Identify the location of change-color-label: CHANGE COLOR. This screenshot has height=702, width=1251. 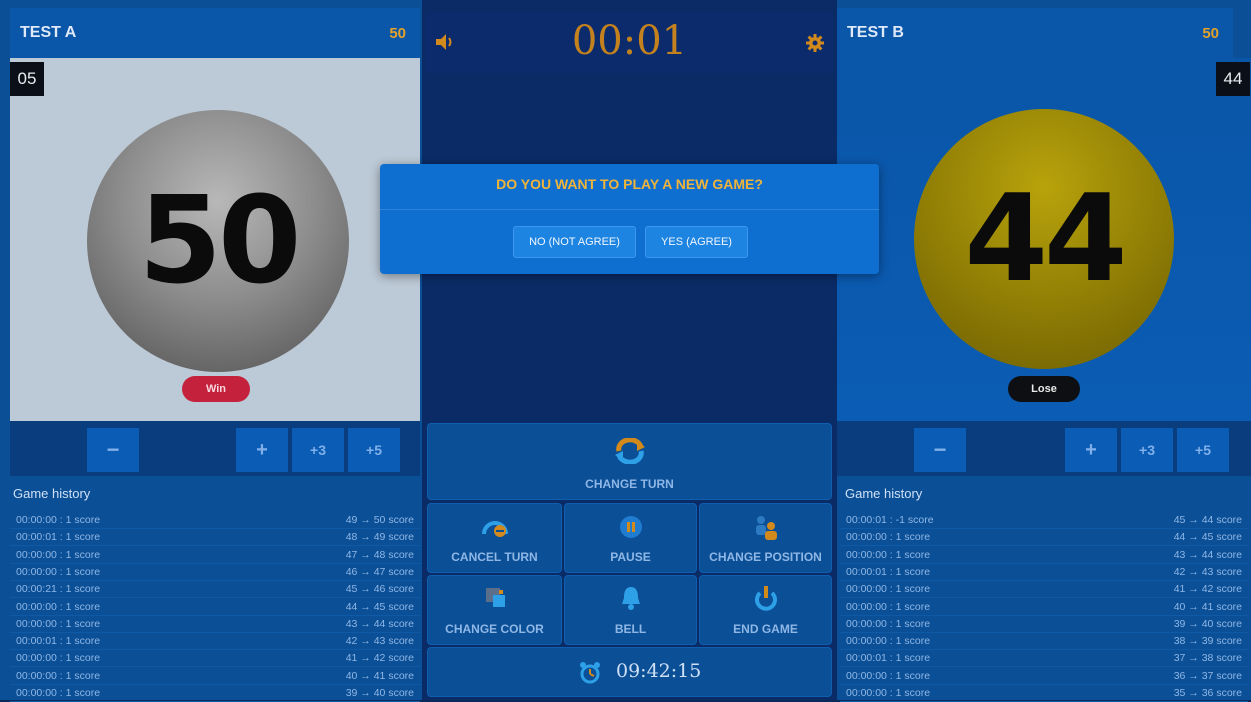
(494, 629).